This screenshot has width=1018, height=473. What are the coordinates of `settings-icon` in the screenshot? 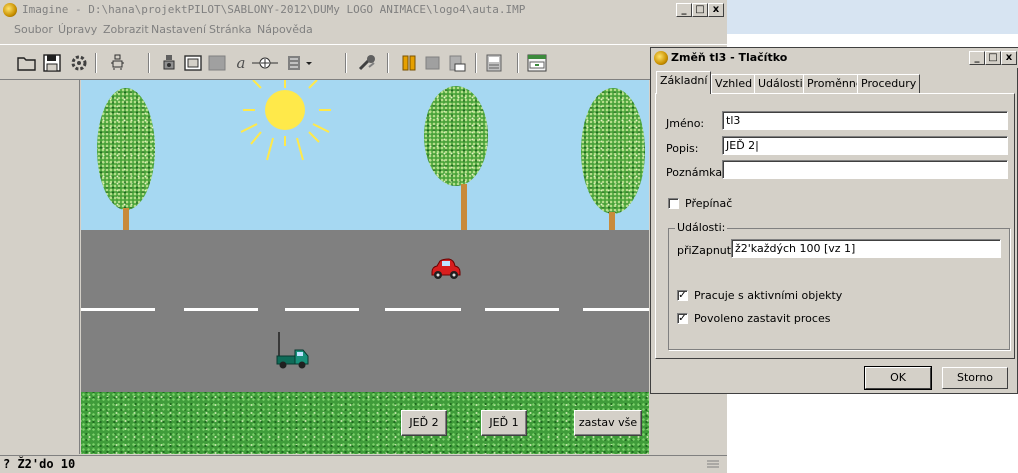 It's located at (79, 63).